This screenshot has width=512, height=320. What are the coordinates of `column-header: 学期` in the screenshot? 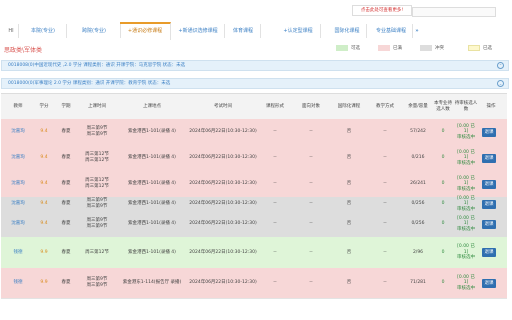 It's located at (66, 106).